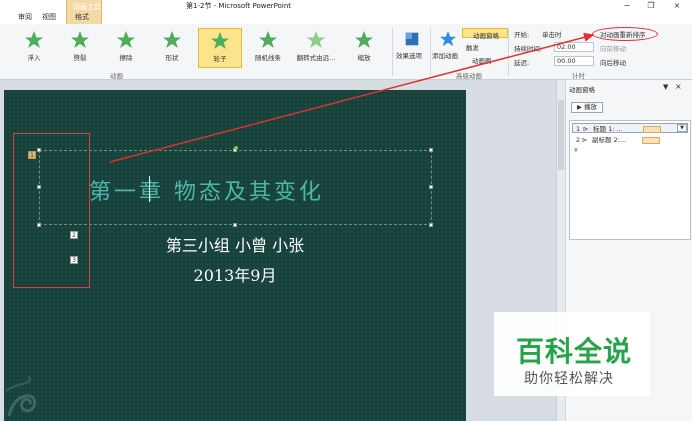  I want to click on window-title: 第1-2节 - Microsoft PowerPoint, so click(239, 6).